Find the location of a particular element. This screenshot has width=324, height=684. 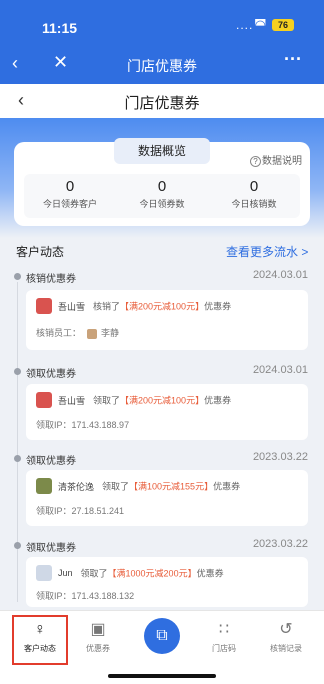

wifi-icon: ◚ is located at coordinates (260, 24).